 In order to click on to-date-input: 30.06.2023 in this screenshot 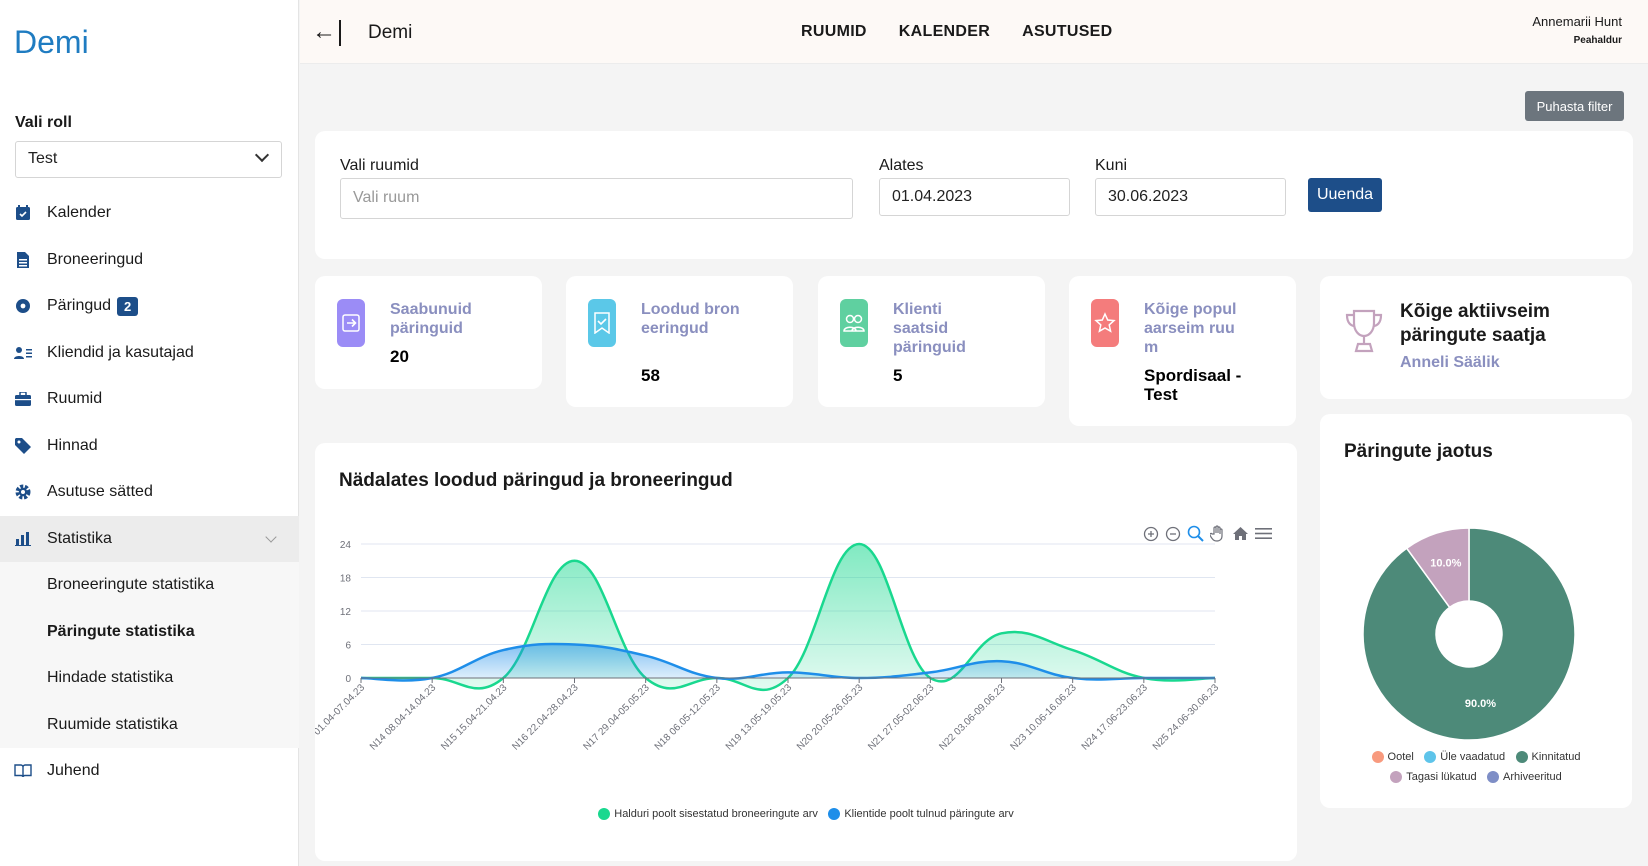, I will do `click(1190, 197)`.